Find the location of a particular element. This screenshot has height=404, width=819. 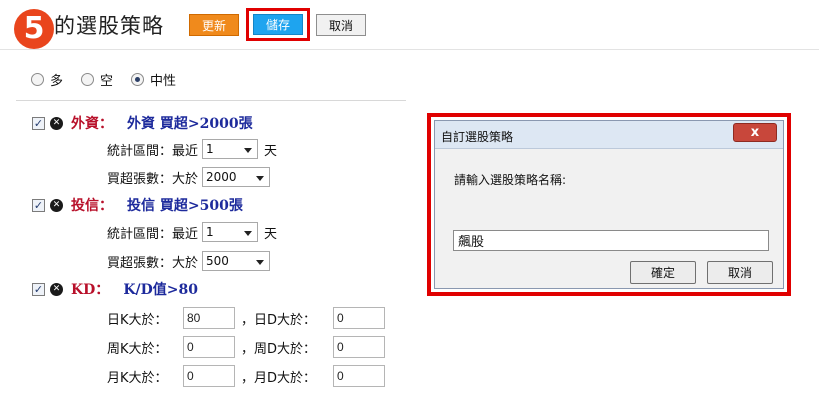

rule-desc: 外資 買超>2000張 is located at coordinates (190, 124).